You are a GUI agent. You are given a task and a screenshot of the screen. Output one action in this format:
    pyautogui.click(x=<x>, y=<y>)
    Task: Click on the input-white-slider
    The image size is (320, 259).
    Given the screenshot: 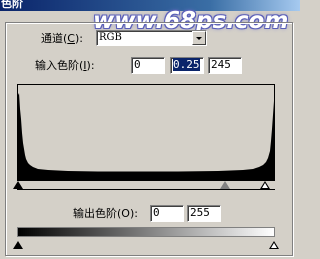 What is the action you would take?
    pyautogui.click(x=265, y=185)
    